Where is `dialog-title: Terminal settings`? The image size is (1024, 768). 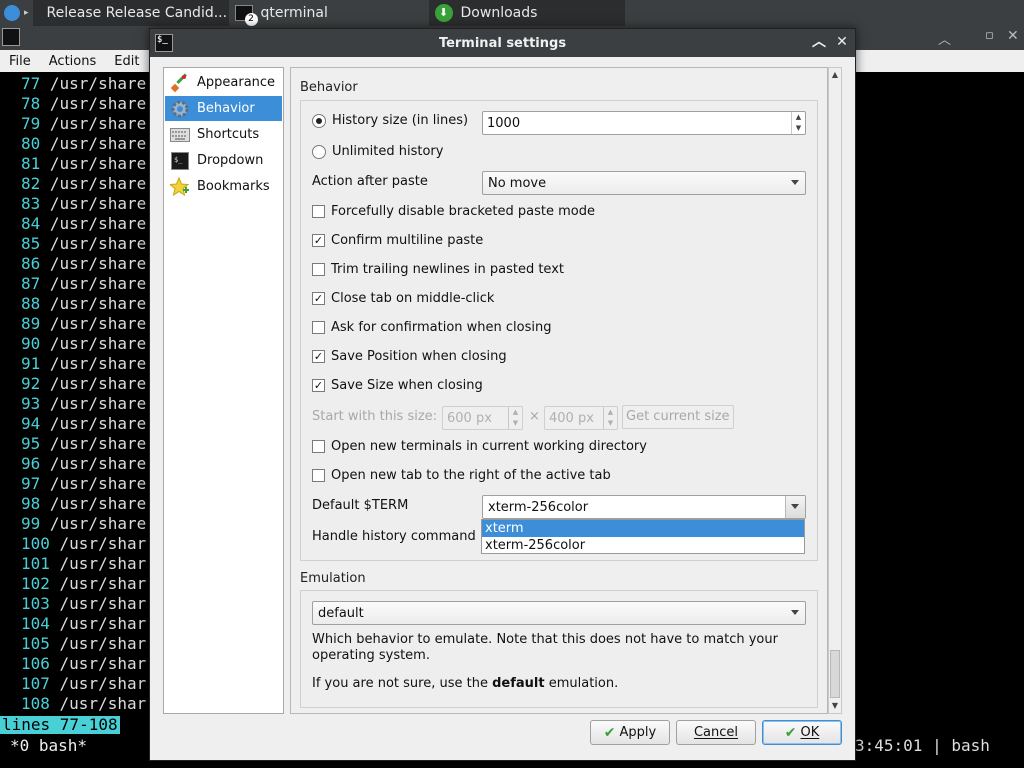
dialog-title: Terminal settings is located at coordinates (502, 43).